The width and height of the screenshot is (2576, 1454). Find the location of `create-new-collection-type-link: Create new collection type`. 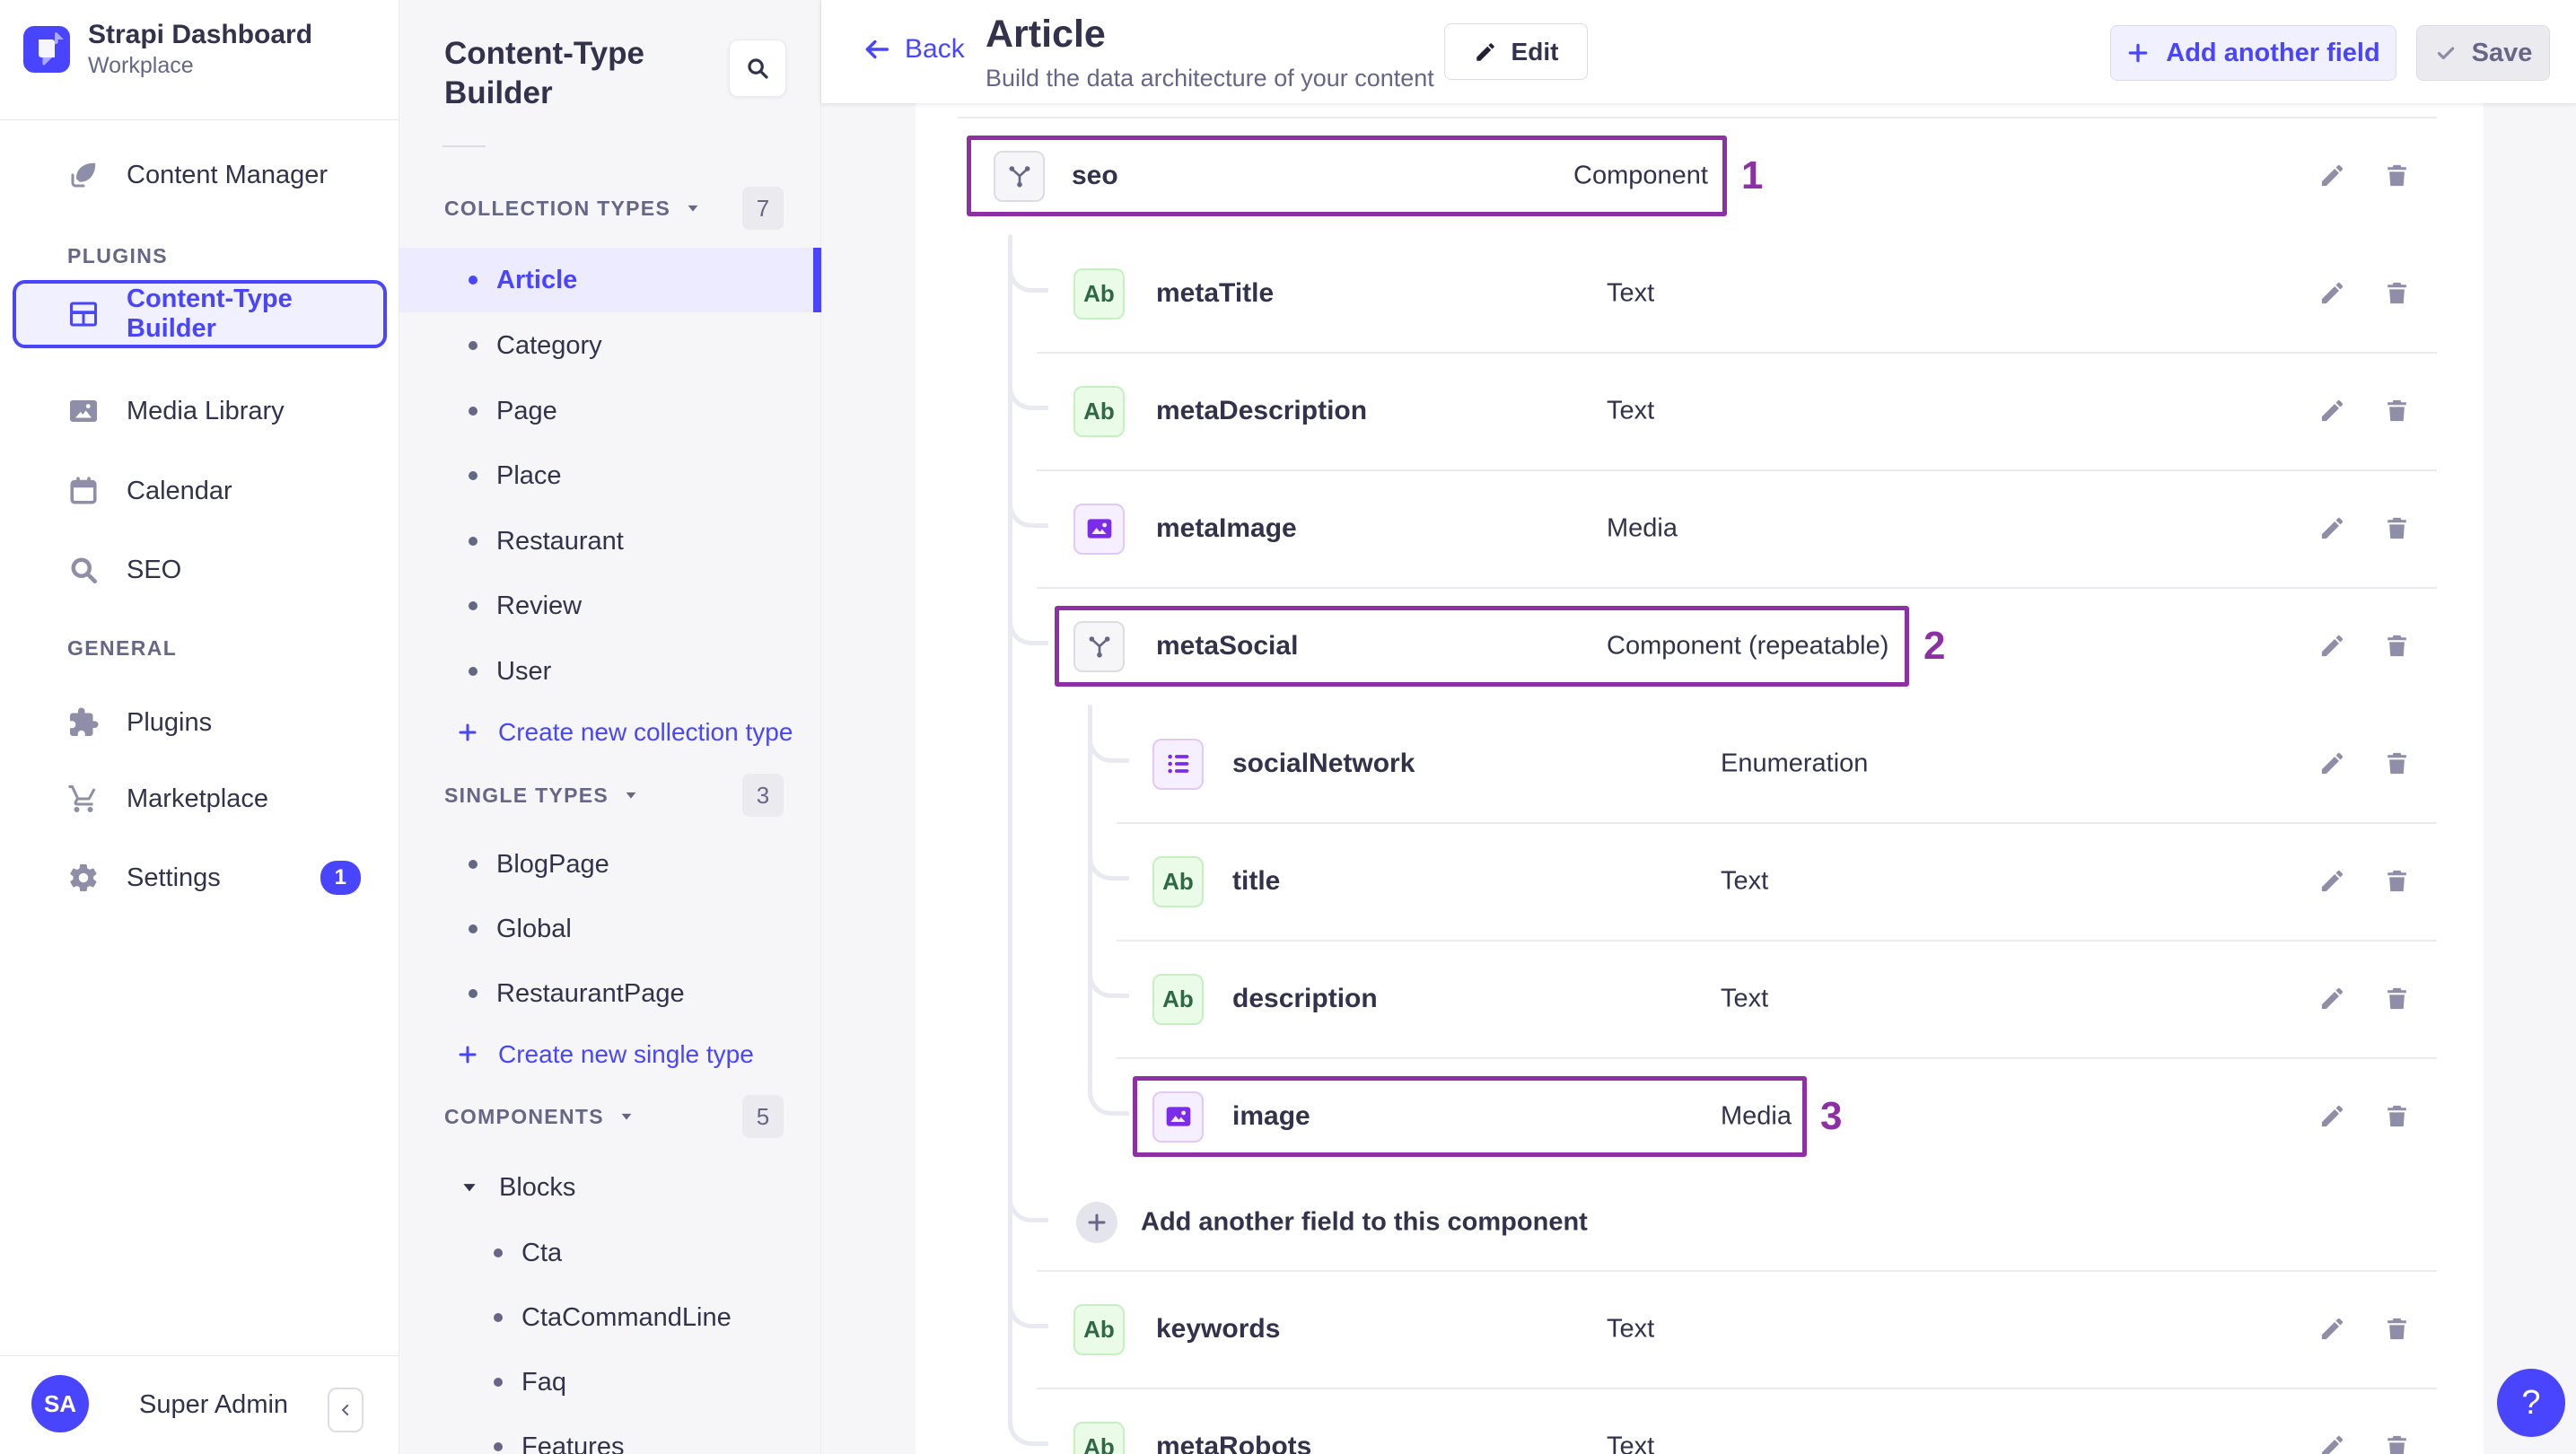

create-new-collection-type-link: Create new collection type is located at coordinates (610, 732).